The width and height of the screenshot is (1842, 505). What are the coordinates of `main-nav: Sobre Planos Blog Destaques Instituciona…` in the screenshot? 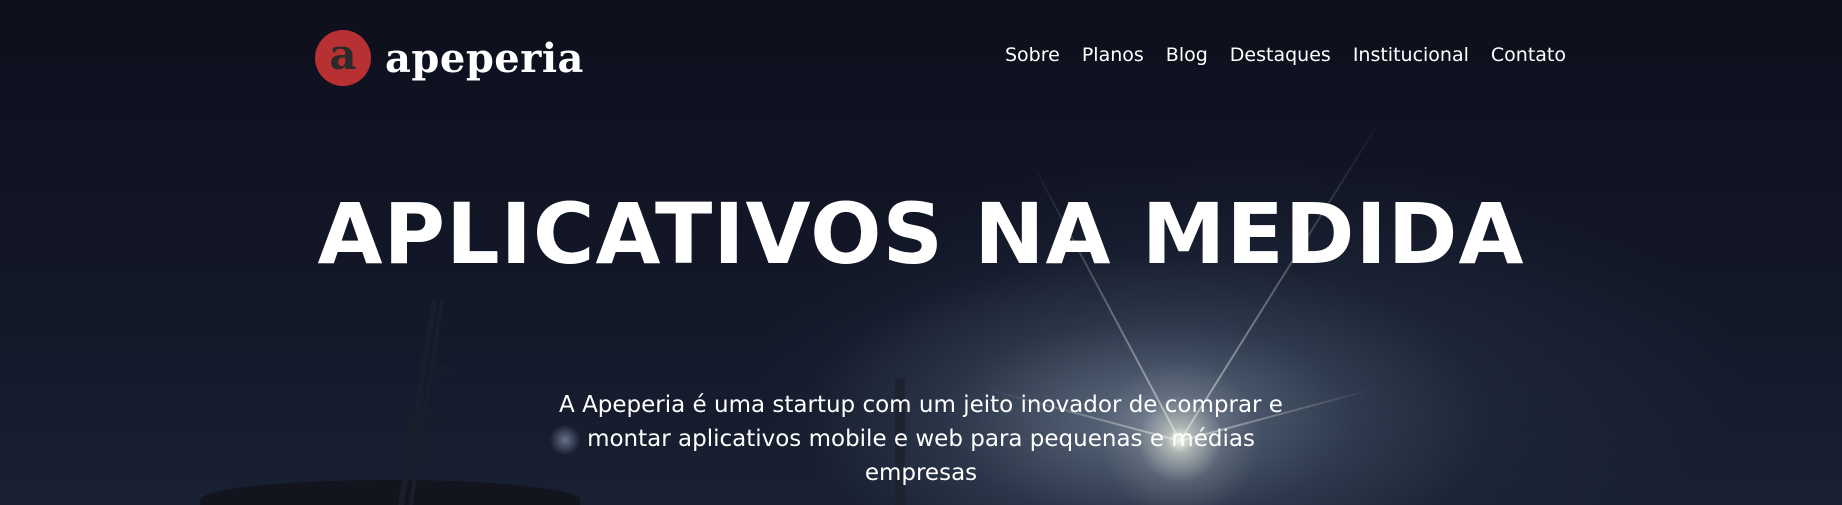 It's located at (1285, 55).